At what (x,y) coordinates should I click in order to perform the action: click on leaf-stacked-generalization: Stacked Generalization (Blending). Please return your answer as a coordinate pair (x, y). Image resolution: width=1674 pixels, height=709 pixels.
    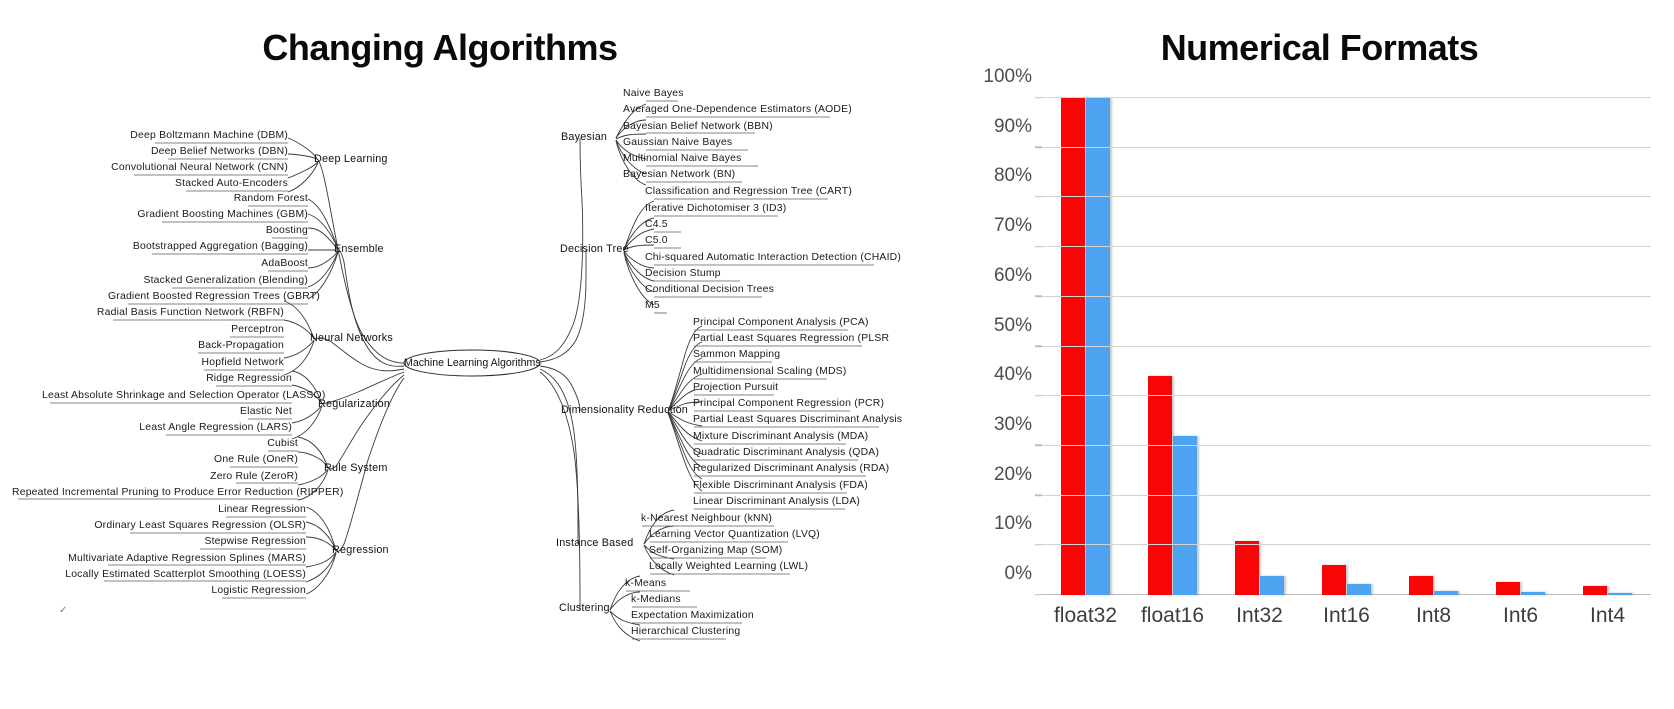
    Looking at the image, I should click on (225, 280).